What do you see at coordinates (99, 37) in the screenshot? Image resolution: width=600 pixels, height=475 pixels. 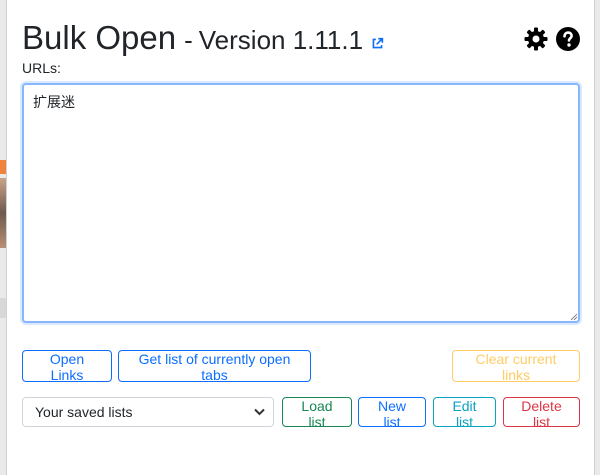 I see `app-title: Bulk Open` at bounding box center [99, 37].